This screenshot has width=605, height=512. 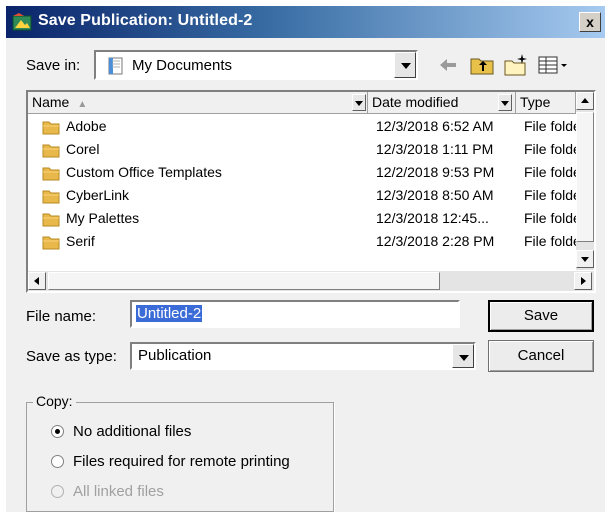 I want to click on save-button: Save, so click(x=541, y=316).